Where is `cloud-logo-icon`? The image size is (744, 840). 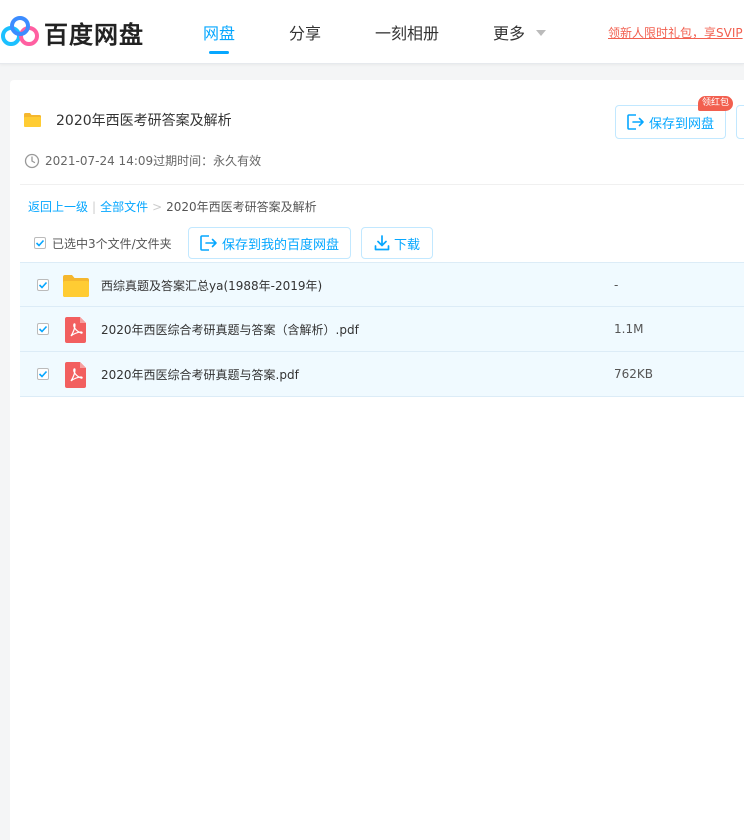 cloud-logo-icon is located at coordinates (20, 31).